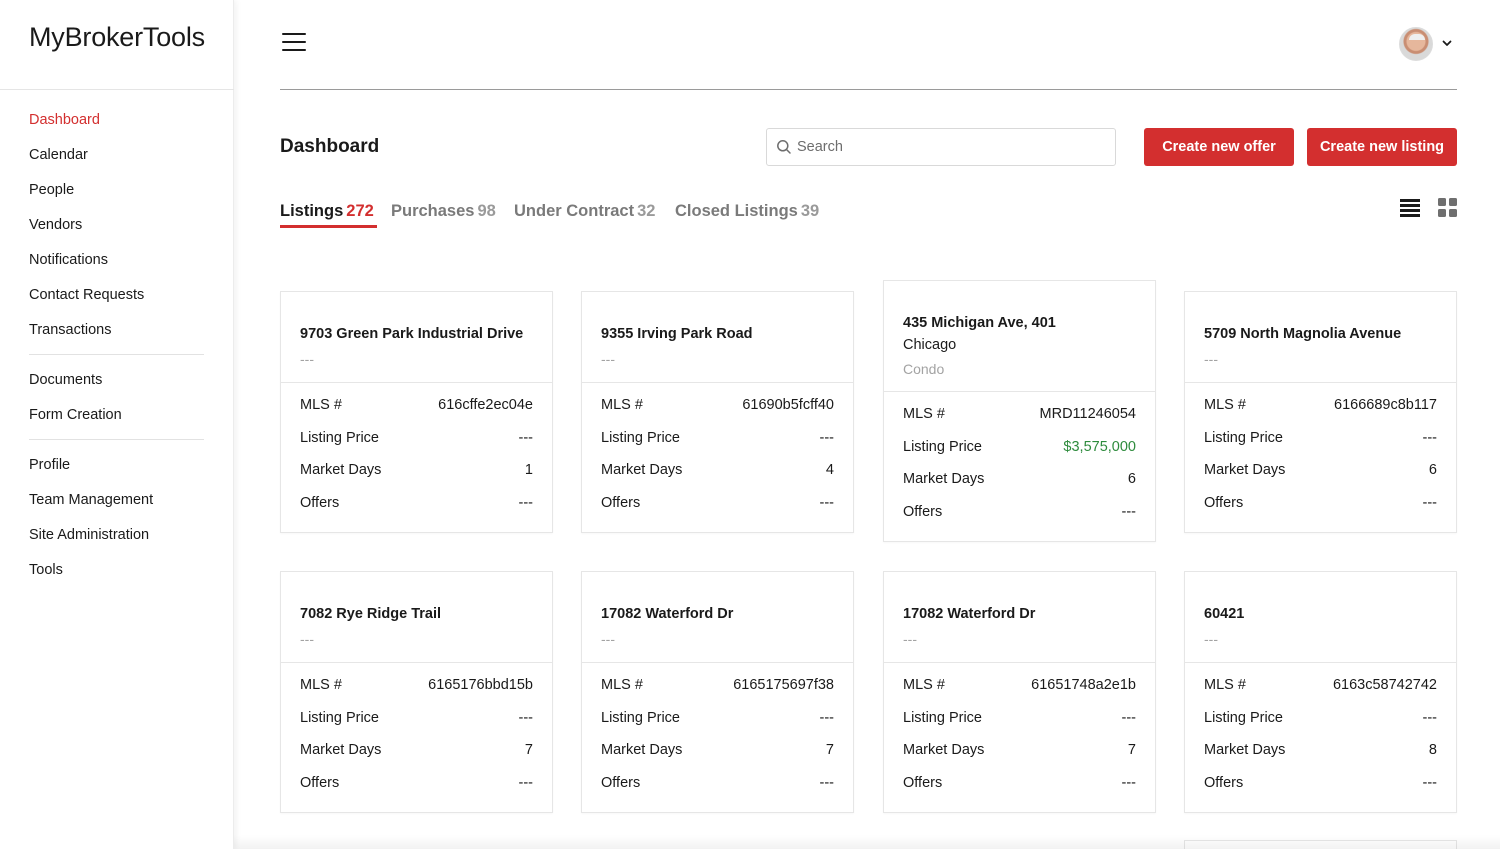 This screenshot has height=849, width=1500. Describe the element at coordinates (117, 37) in the screenshot. I see `app-logo: MyBrokerTools` at that location.